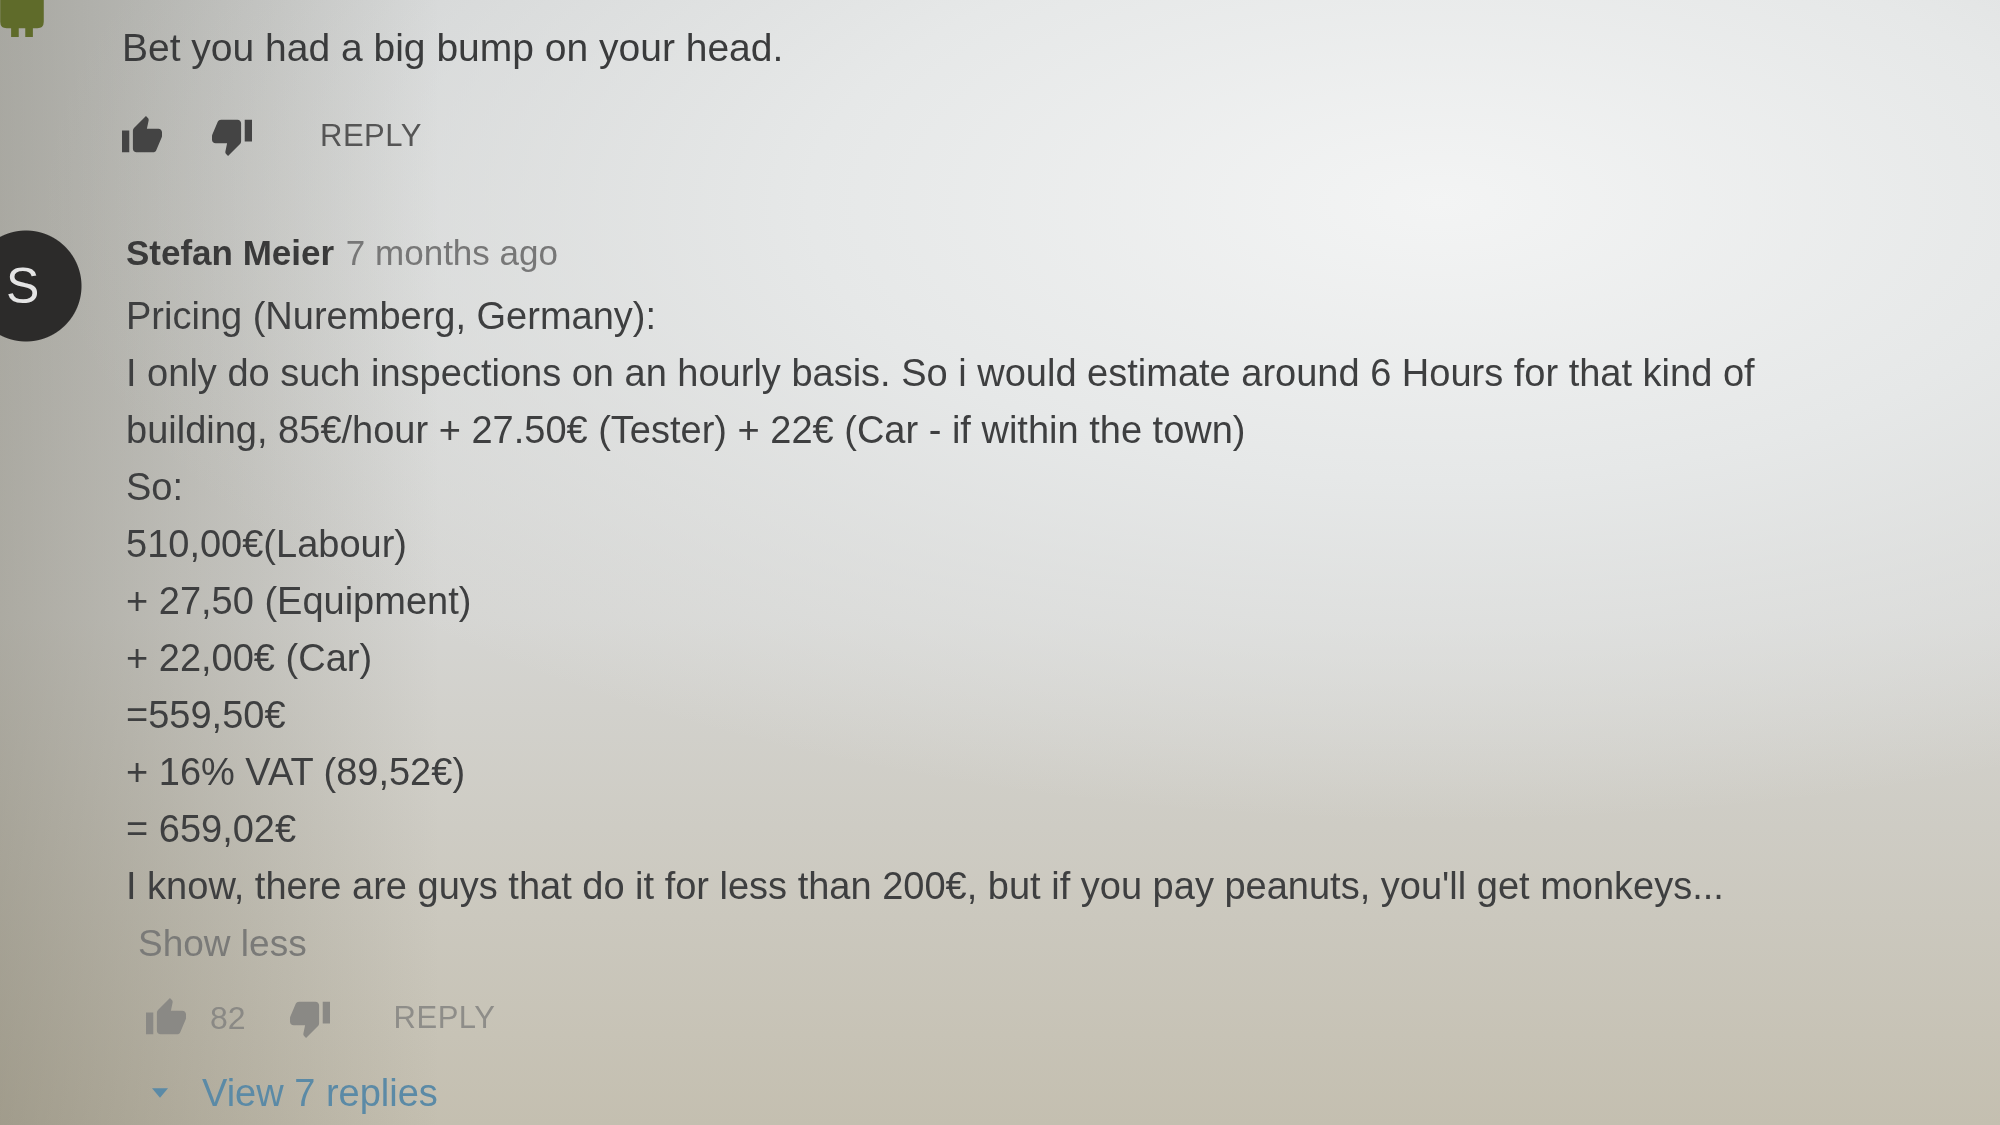 The image size is (2000, 1125). What do you see at coordinates (41, 286) in the screenshot?
I see `avatar: S` at bounding box center [41, 286].